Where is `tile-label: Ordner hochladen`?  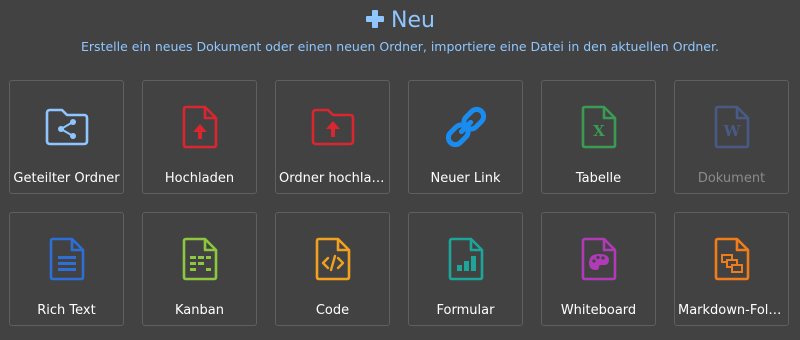
tile-label: Ordner hochladen is located at coordinates (332, 178).